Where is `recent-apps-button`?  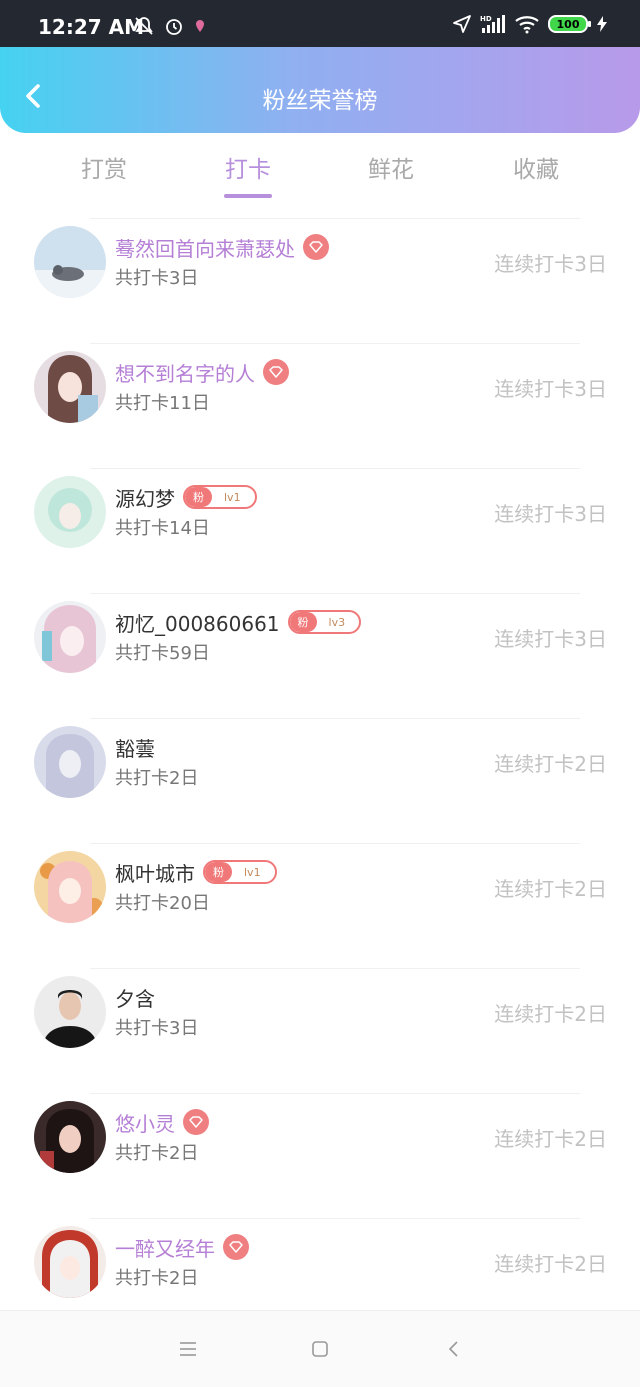 recent-apps-button is located at coordinates (188, 1349).